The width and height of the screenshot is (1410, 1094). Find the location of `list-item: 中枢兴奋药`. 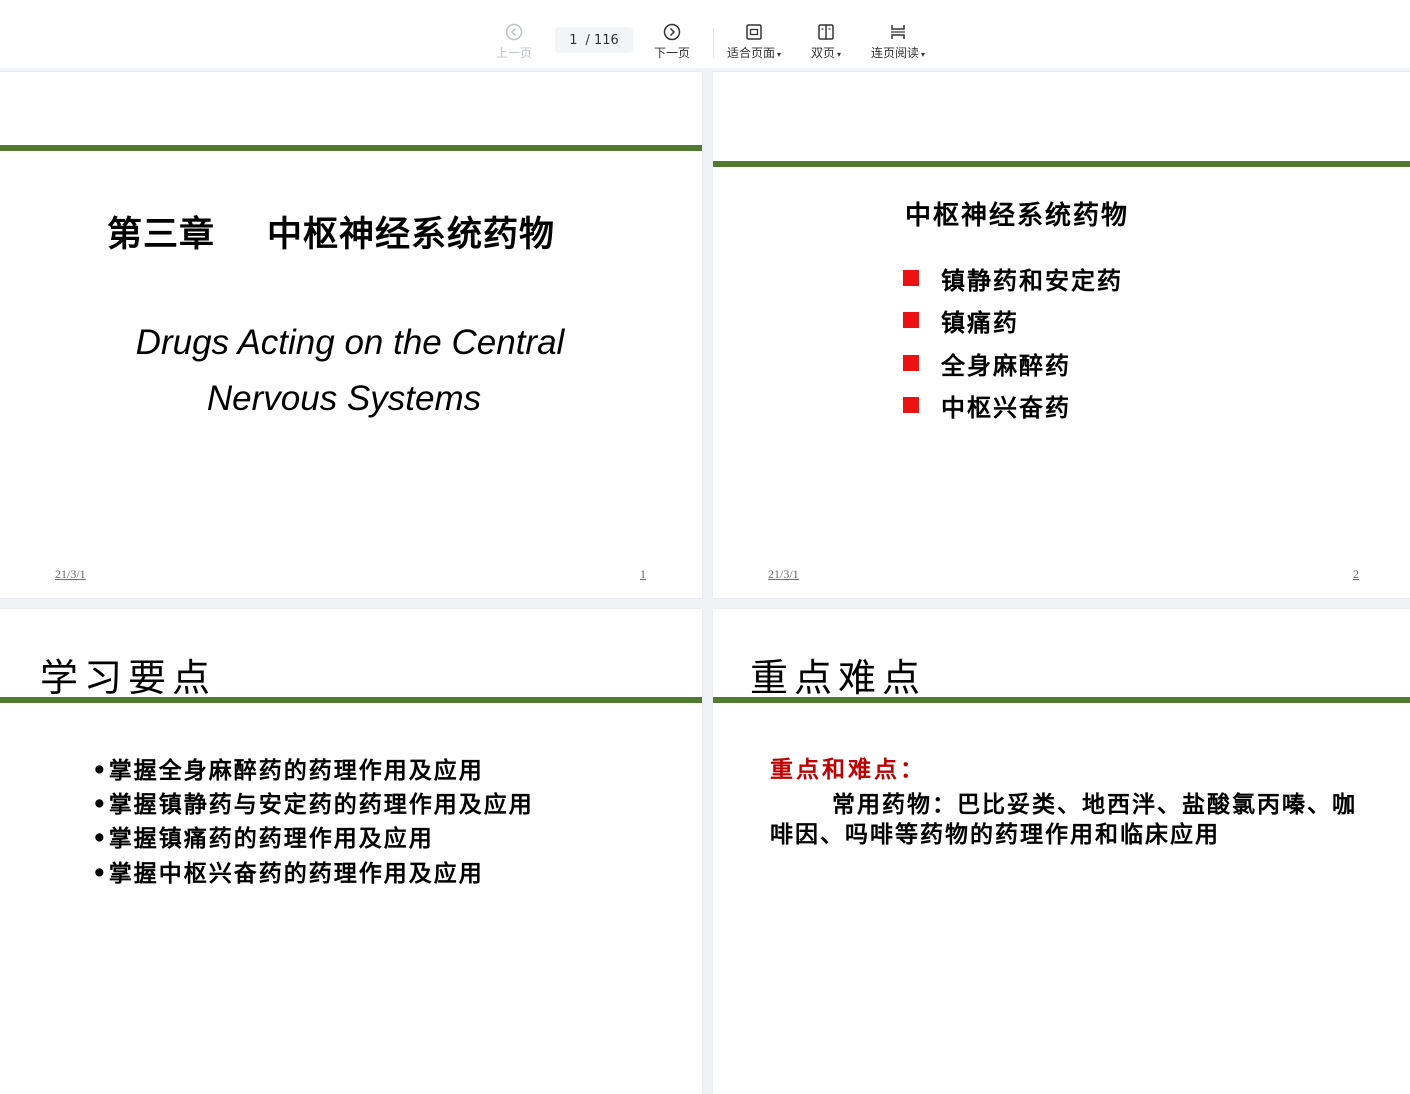

list-item: 中枢兴奋药 is located at coordinates (987, 406).